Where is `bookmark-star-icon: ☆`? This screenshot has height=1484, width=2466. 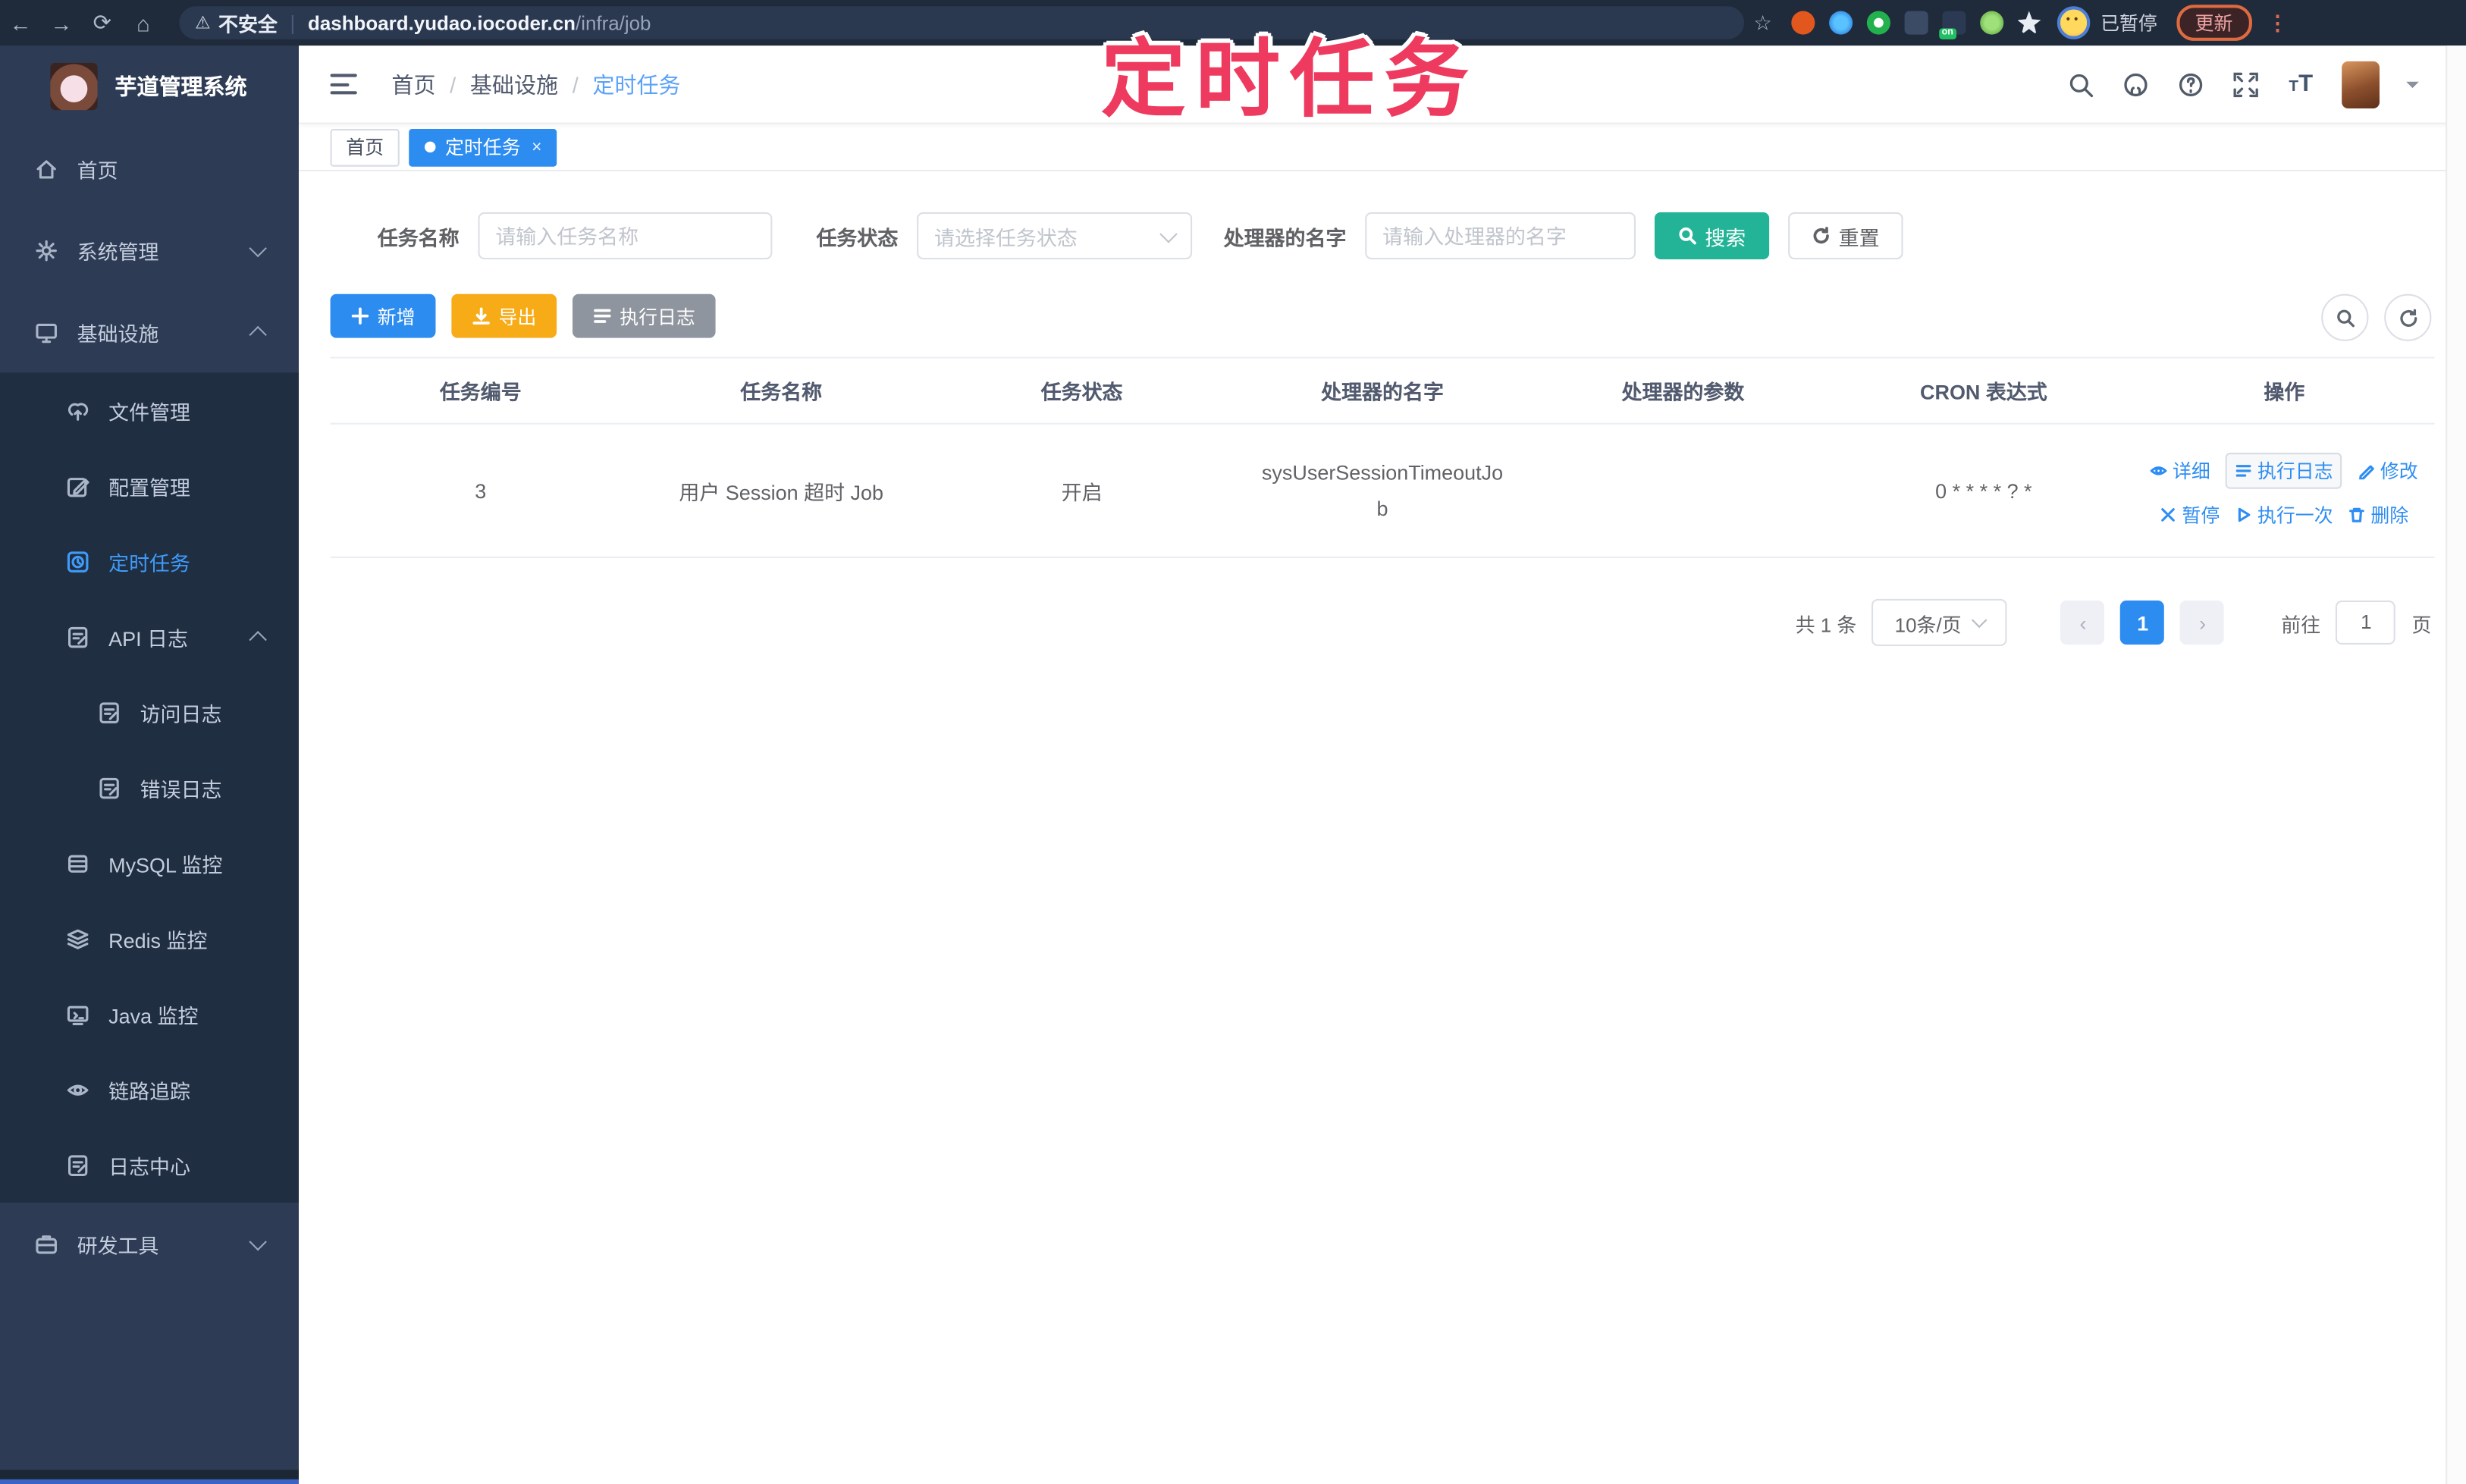 bookmark-star-icon: ☆ is located at coordinates (1763, 22).